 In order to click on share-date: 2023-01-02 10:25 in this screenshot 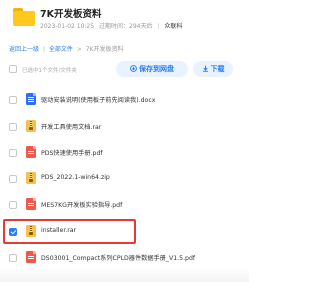, I will do `click(67, 26)`.